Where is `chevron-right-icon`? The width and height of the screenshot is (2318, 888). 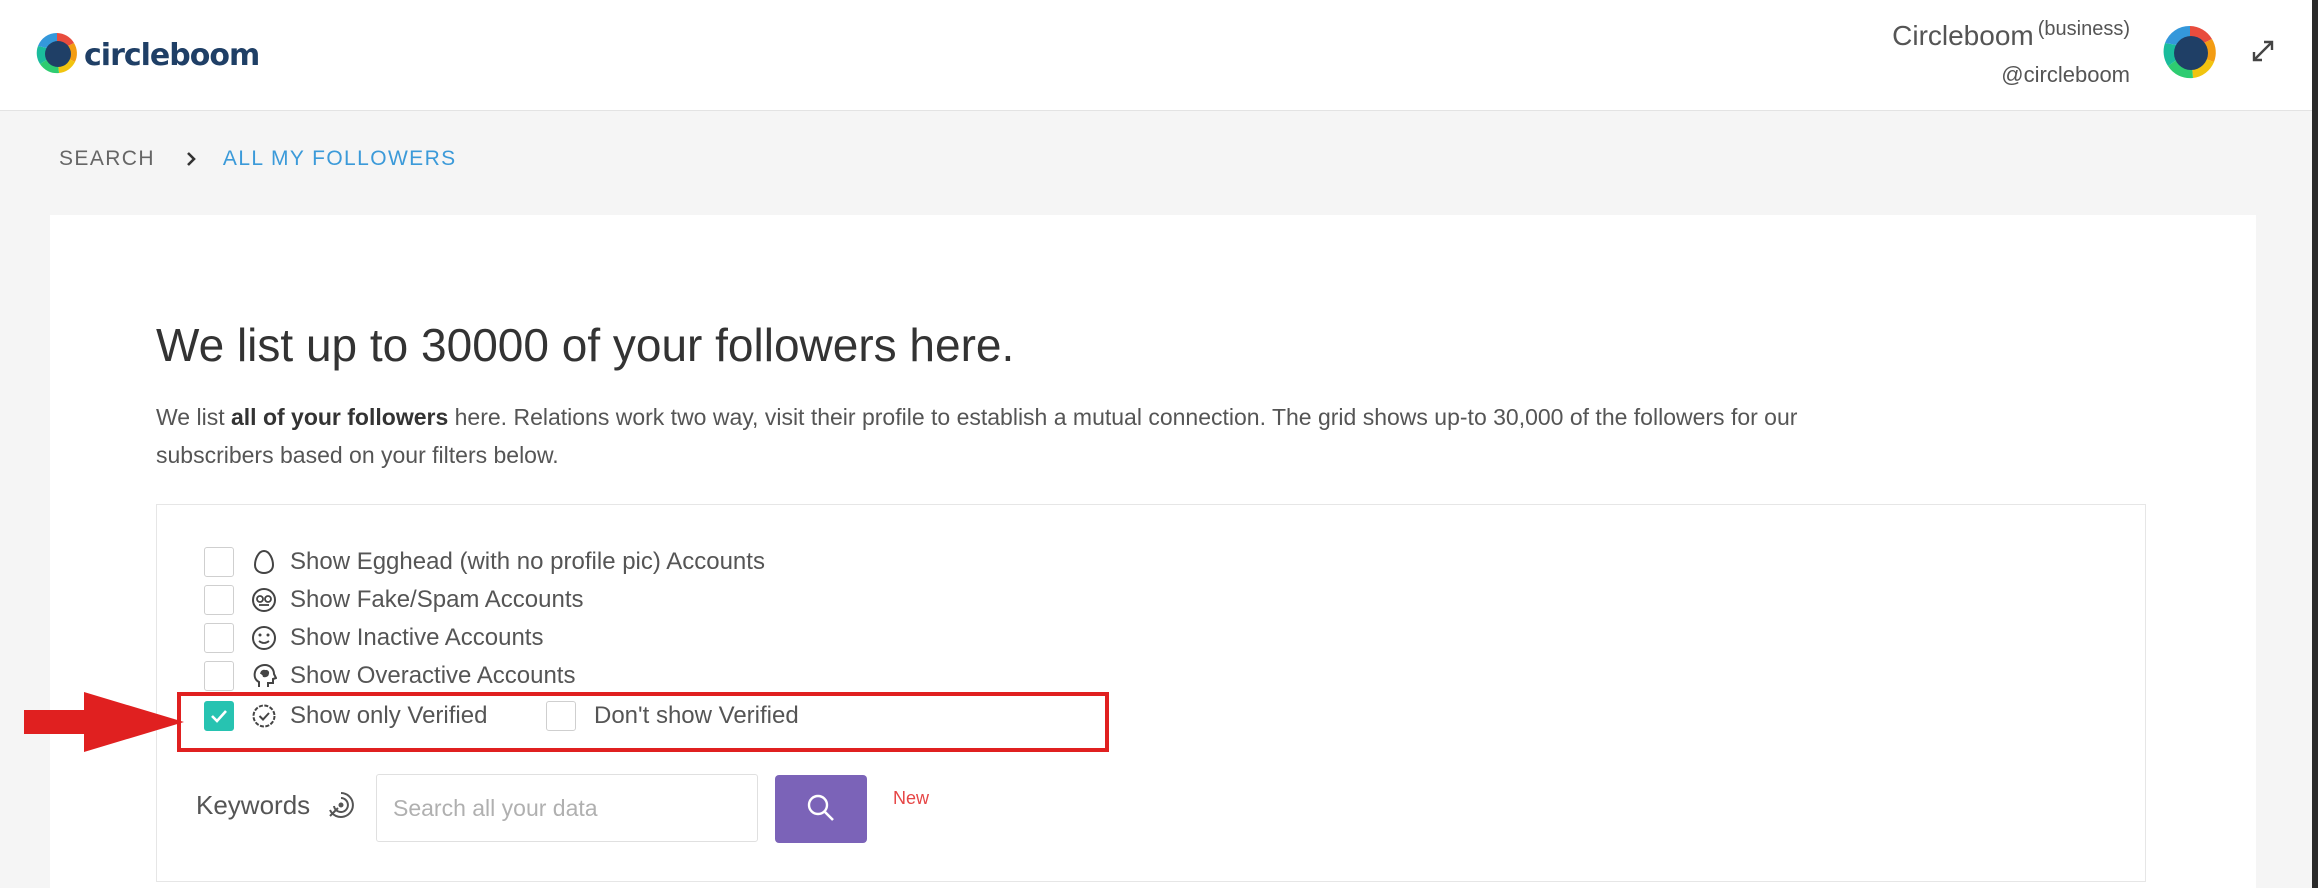 chevron-right-icon is located at coordinates (191, 159).